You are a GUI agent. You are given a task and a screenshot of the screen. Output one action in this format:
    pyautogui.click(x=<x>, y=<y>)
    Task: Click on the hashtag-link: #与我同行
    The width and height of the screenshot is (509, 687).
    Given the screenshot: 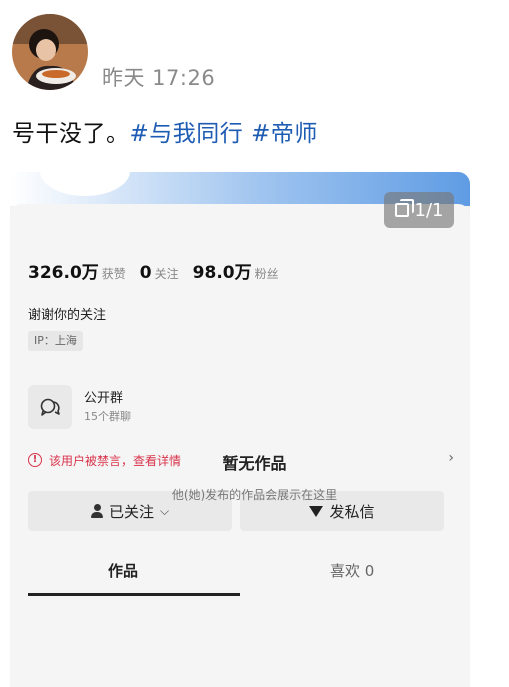 What is the action you would take?
    pyautogui.click(x=187, y=134)
    